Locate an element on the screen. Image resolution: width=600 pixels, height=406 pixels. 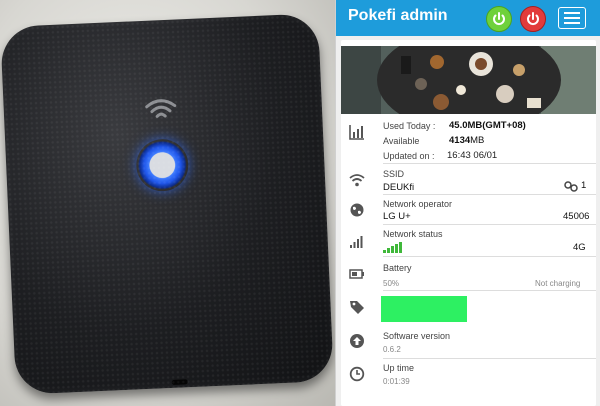
ssid-label: SSID is located at coordinates (394, 174).